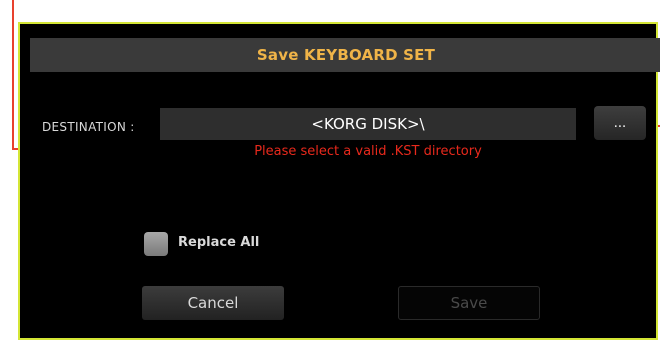 Image resolution: width=660 pixels, height=344 pixels. What do you see at coordinates (88, 127) in the screenshot?
I see `destination-label: DESTINATION :` at bounding box center [88, 127].